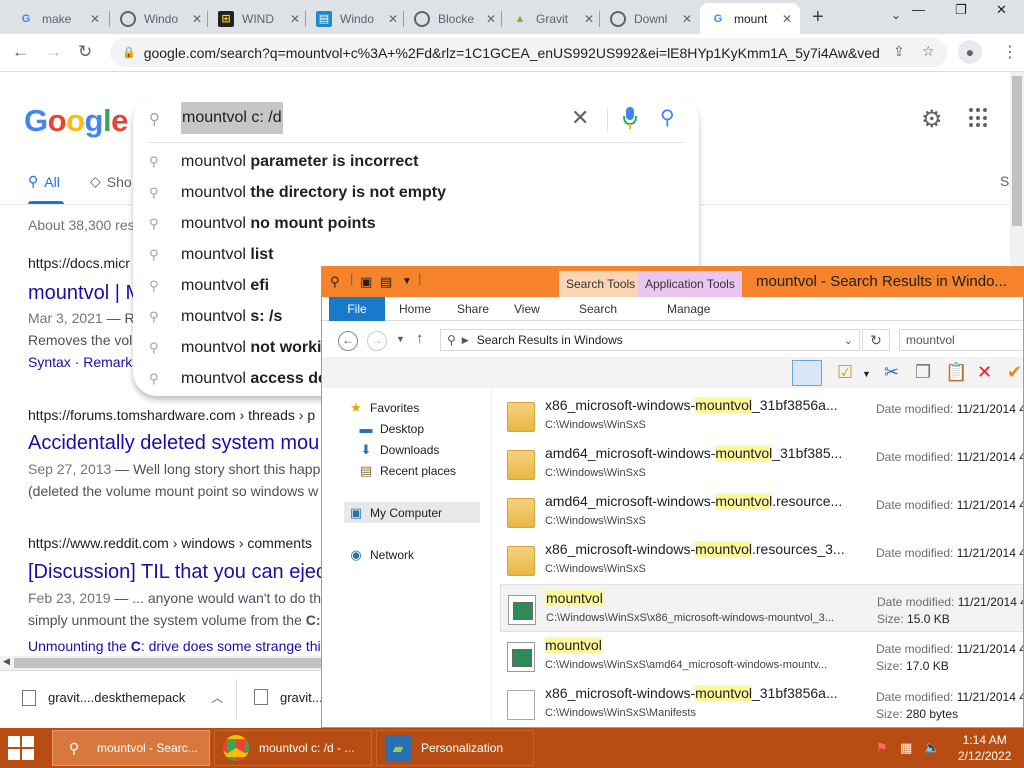  Describe the element at coordinates (217, 697) in the screenshot. I see `chevron-up-icon: ︿` at that location.